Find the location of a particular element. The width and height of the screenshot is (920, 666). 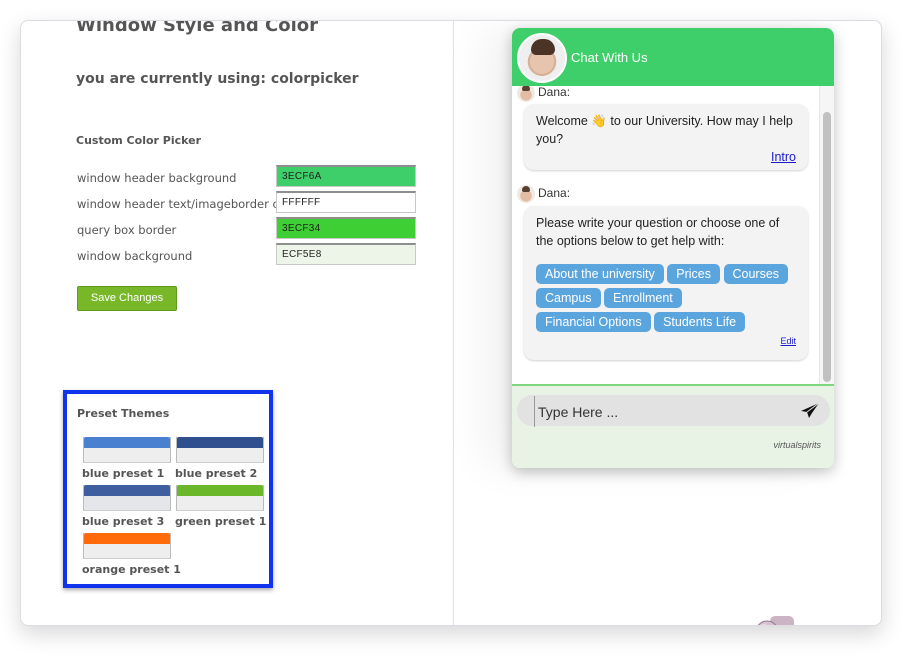

preset-label: blue preset 2 is located at coordinates (216, 473).